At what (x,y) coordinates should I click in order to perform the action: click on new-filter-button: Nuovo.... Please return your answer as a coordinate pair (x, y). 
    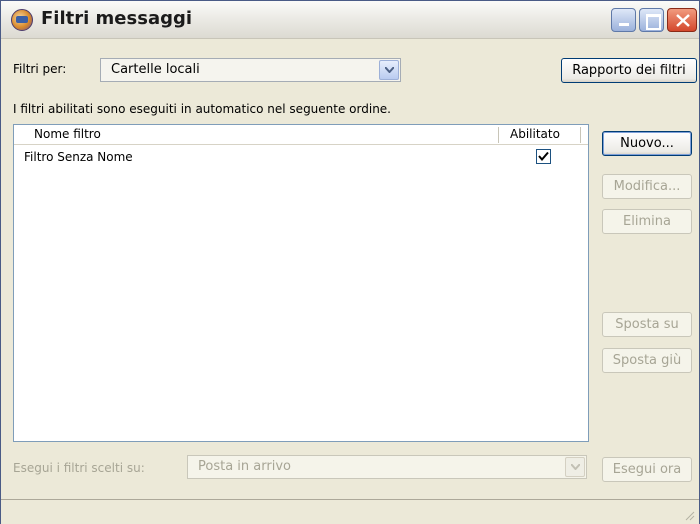
    Looking at the image, I should click on (647, 143).